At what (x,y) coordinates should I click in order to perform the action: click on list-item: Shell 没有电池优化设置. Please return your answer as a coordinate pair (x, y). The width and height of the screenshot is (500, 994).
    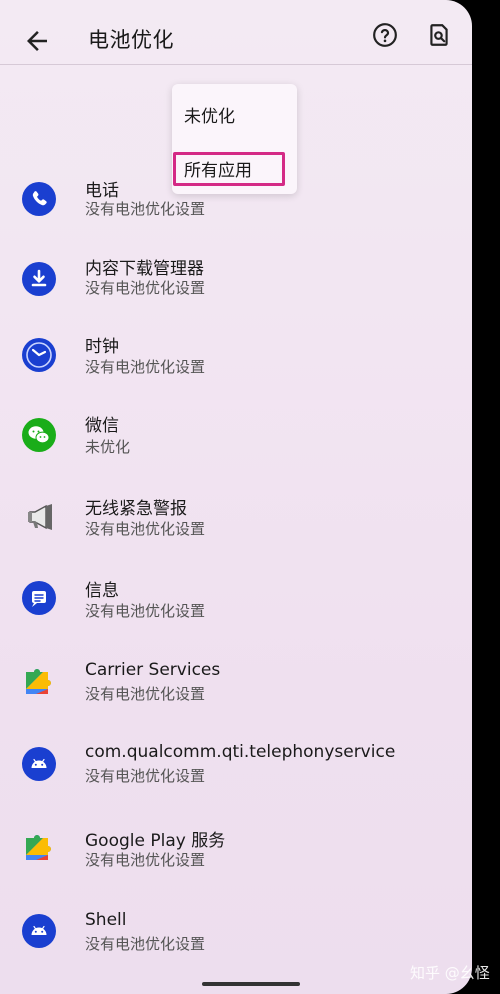
    Looking at the image, I should click on (236, 940).